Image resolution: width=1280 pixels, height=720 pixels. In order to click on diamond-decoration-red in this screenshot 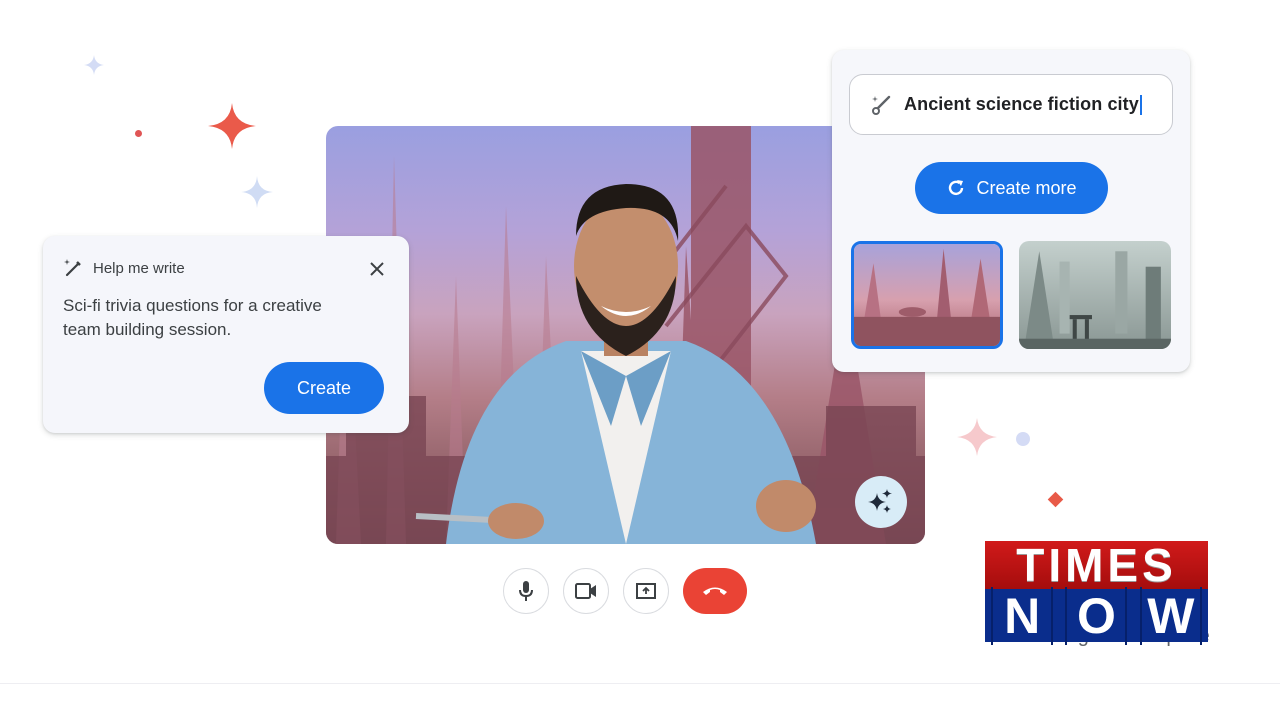, I will do `click(1055, 499)`.